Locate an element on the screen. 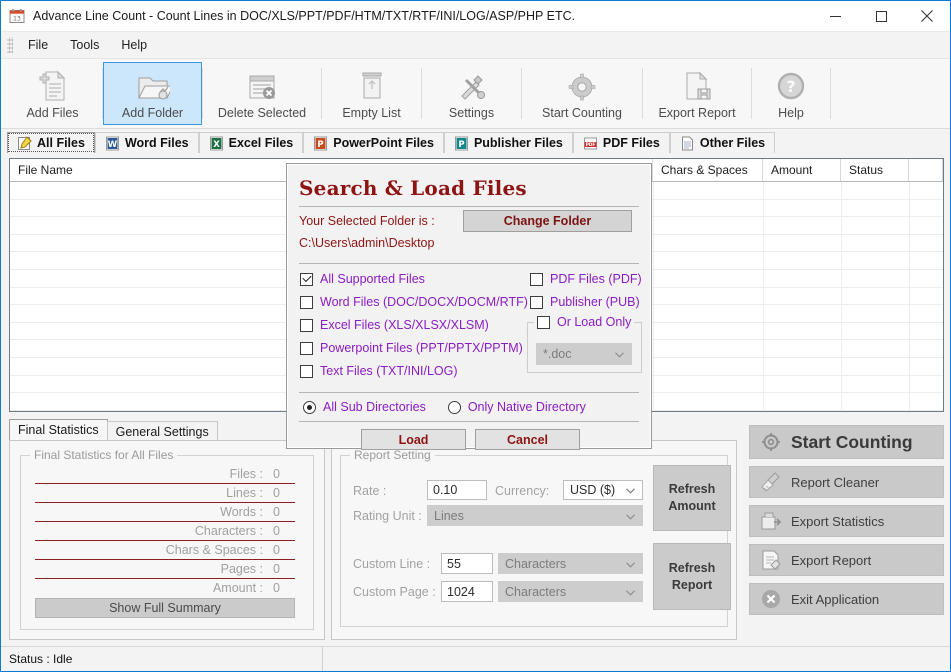 The image size is (951, 672). show-full-summary-button: Show Full Summary is located at coordinates (165, 608).